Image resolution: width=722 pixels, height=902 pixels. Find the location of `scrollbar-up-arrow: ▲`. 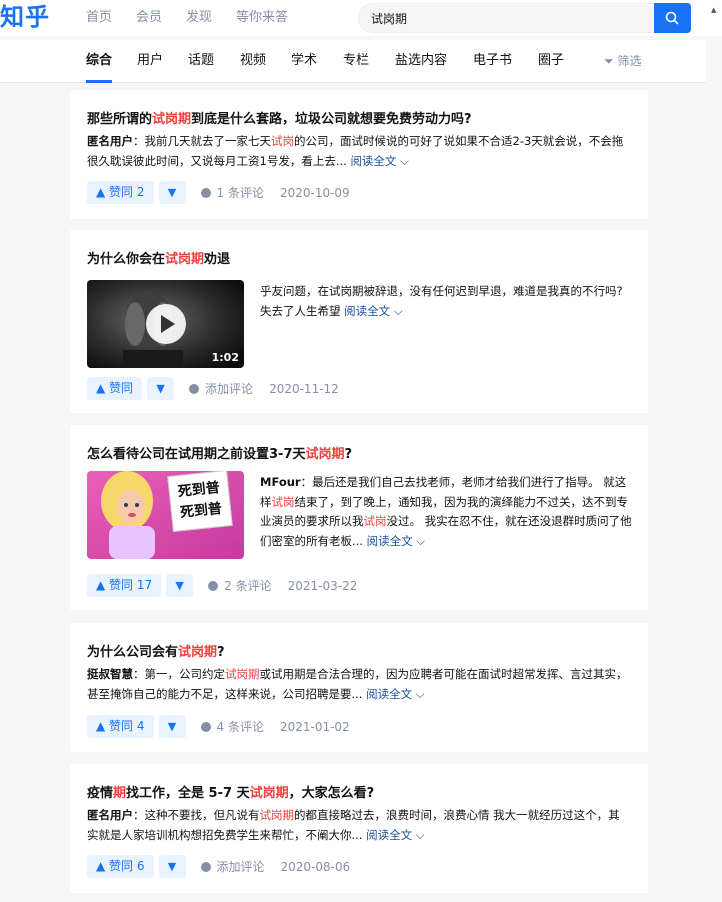

scrollbar-up-arrow: ▲ is located at coordinates (714, 18).